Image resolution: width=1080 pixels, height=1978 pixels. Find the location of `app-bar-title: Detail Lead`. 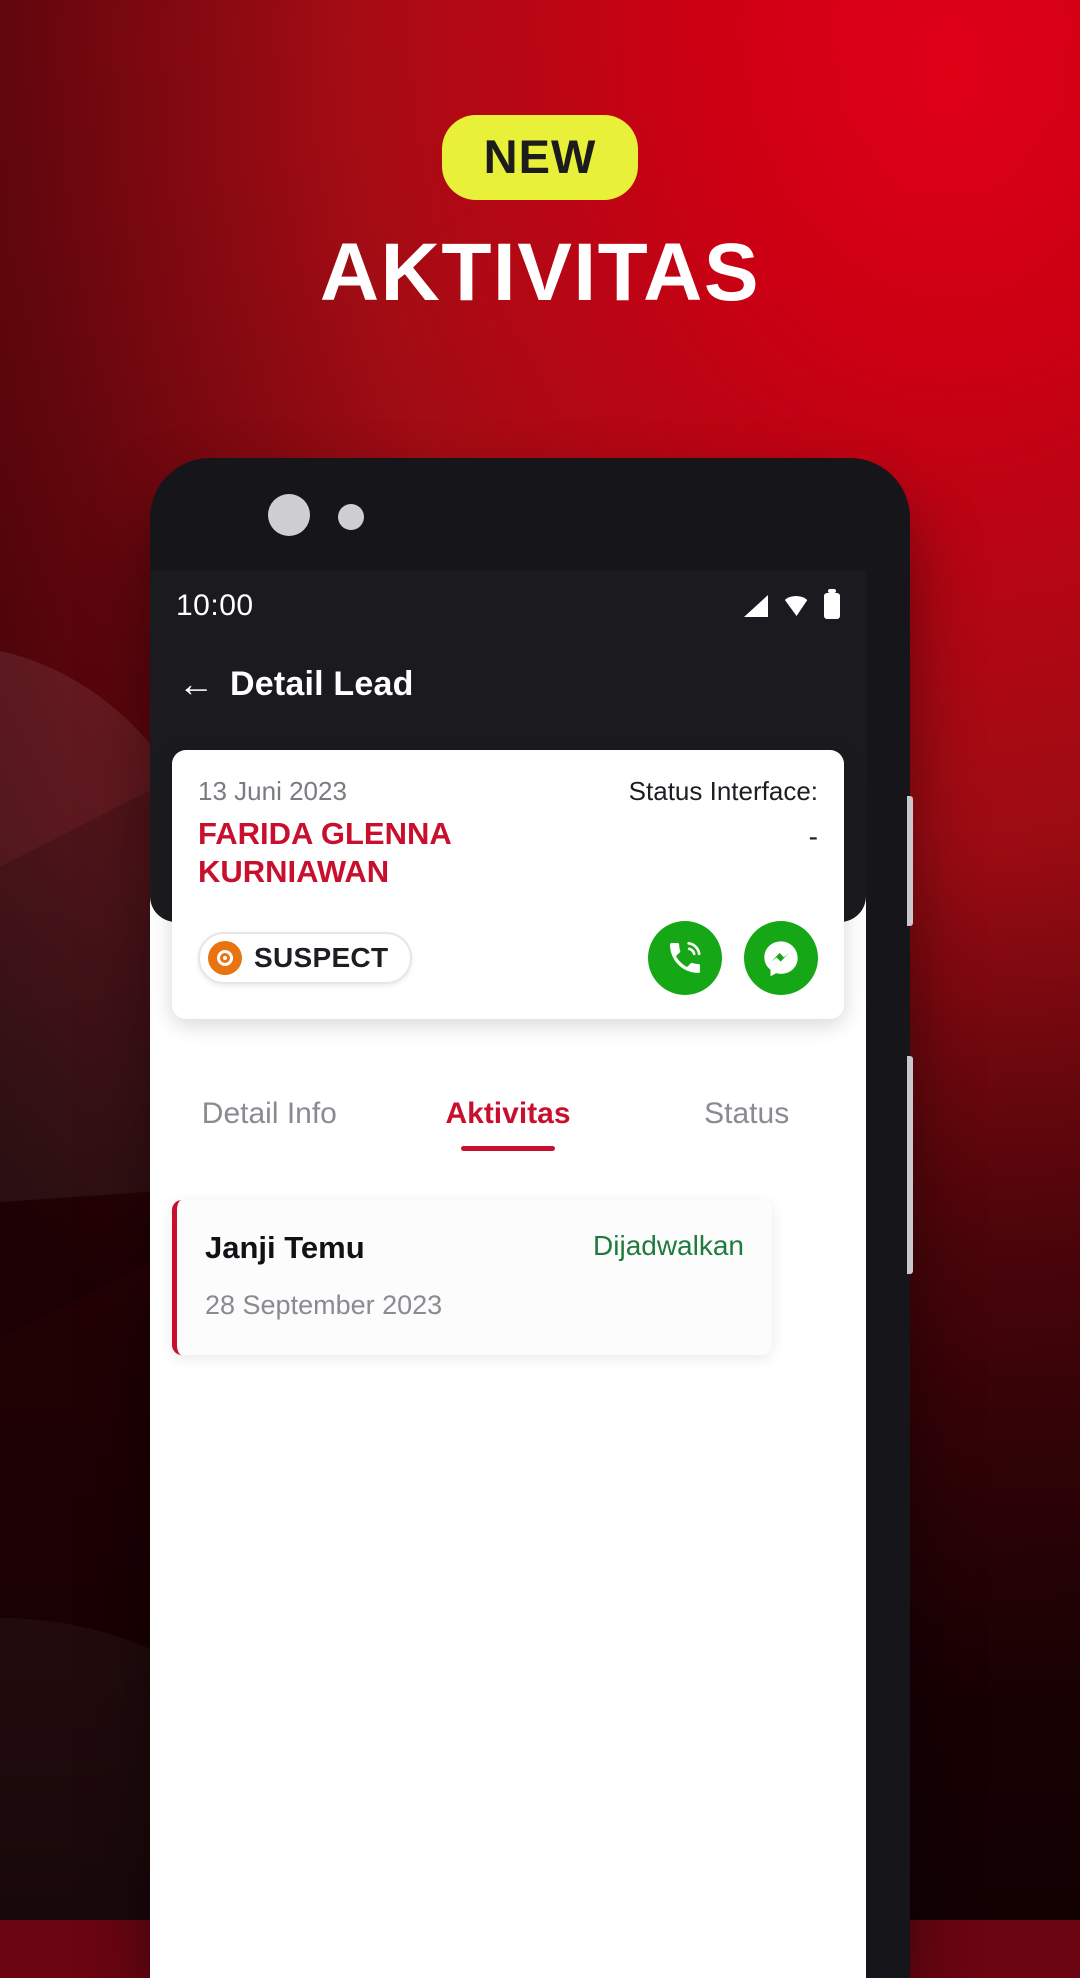

app-bar-title: Detail Lead is located at coordinates (322, 683).